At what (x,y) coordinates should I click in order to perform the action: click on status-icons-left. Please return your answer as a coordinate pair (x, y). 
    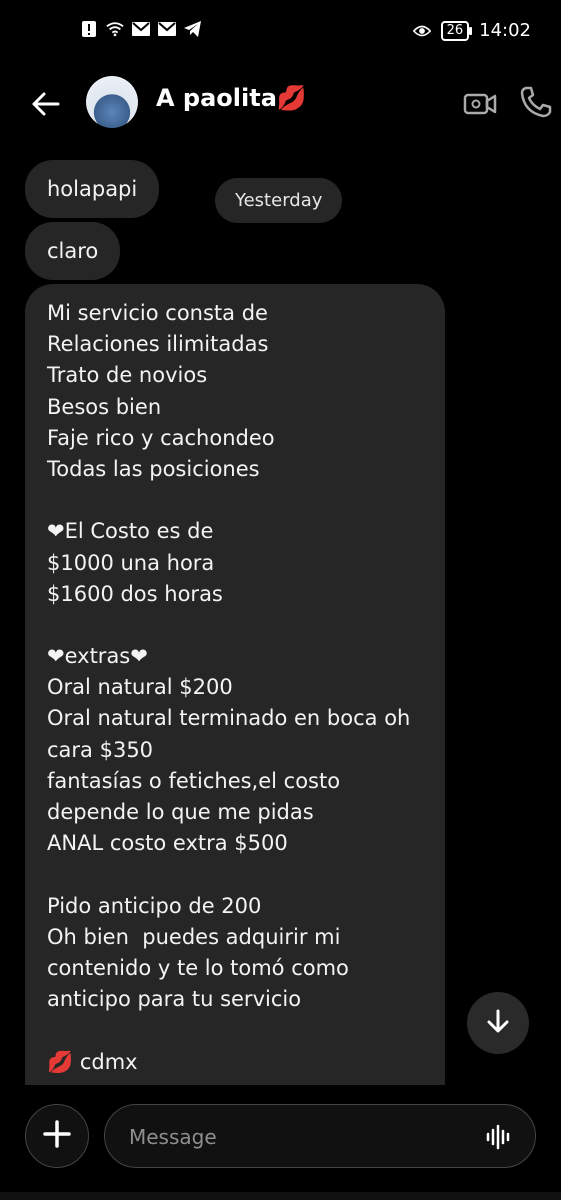
    Looking at the image, I should click on (141, 29).